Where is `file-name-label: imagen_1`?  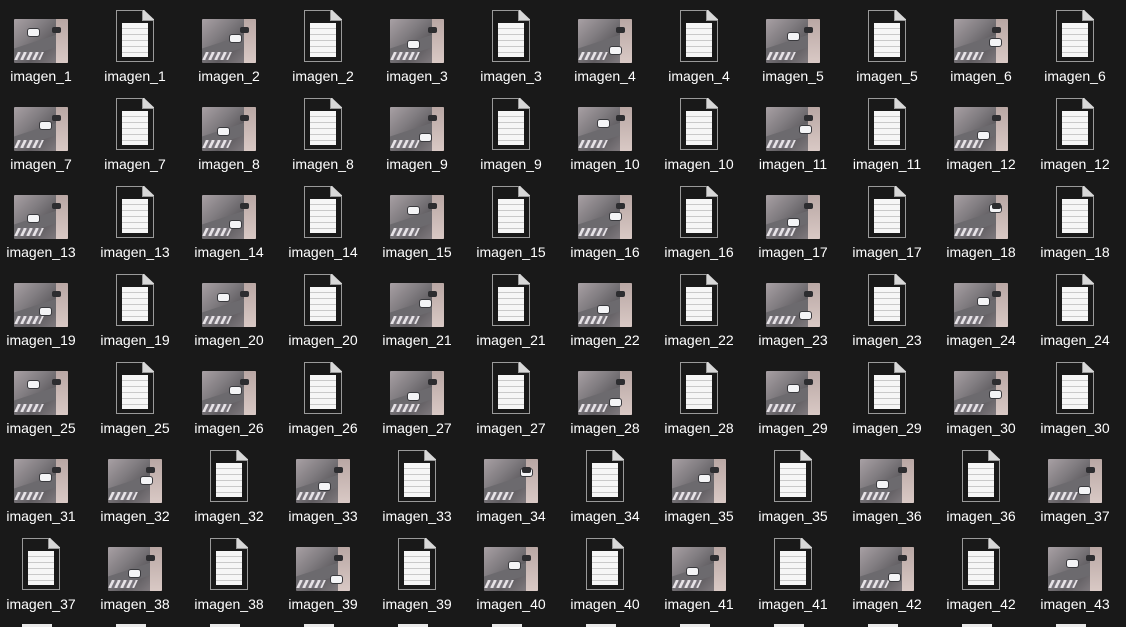 file-name-label: imagen_1 is located at coordinates (135, 76).